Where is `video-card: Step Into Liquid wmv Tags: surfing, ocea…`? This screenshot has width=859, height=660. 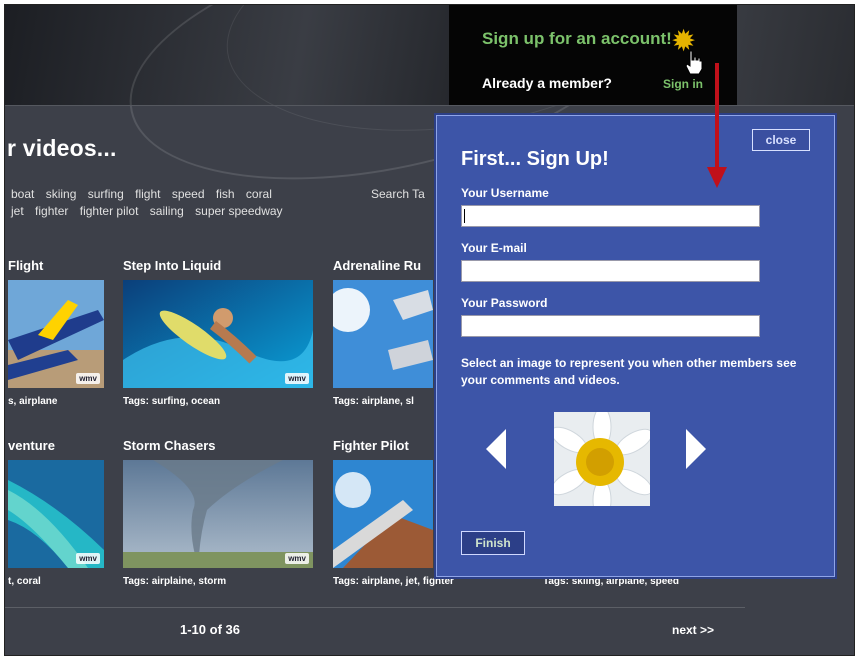
video-card: Step Into Liquid wmv Tags: surfing, ocea… is located at coordinates (219, 332).